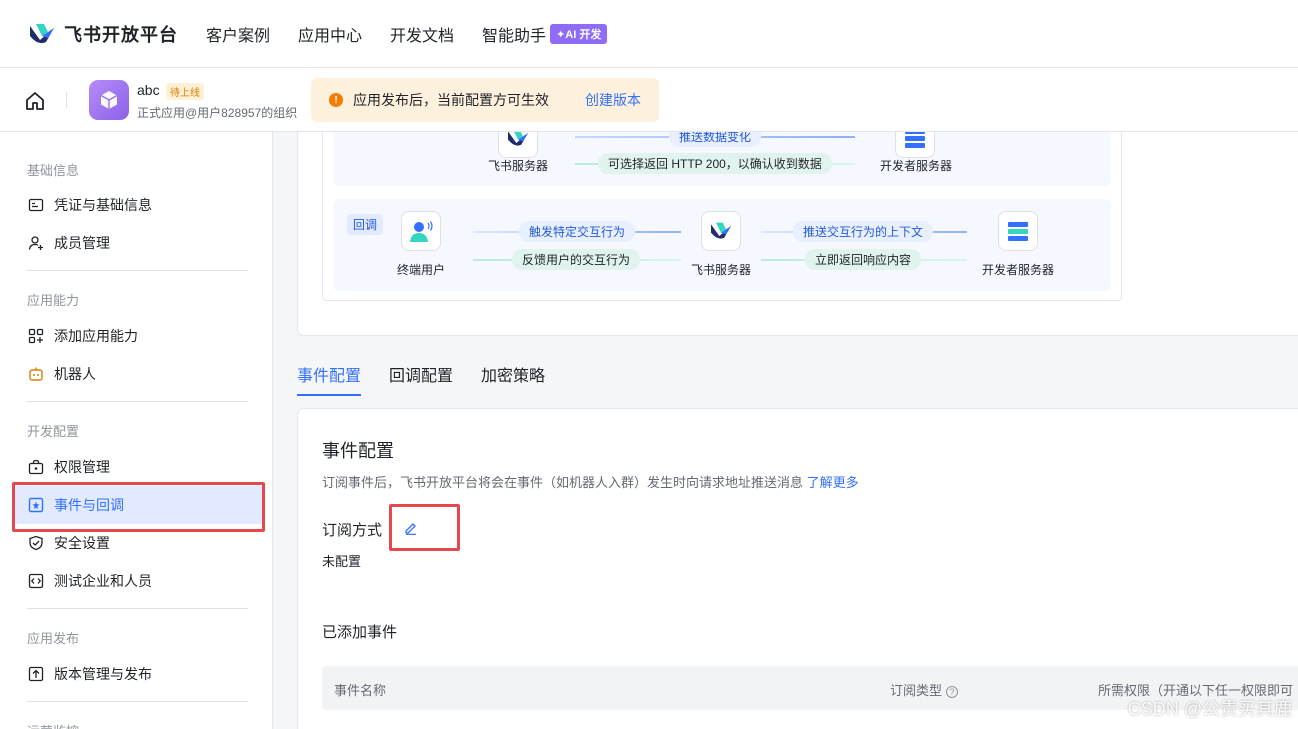 The width and height of the screenshot is (1298, 729). I want to click on nav-smart-assistant-label: 智能助手, so click(514, 36).